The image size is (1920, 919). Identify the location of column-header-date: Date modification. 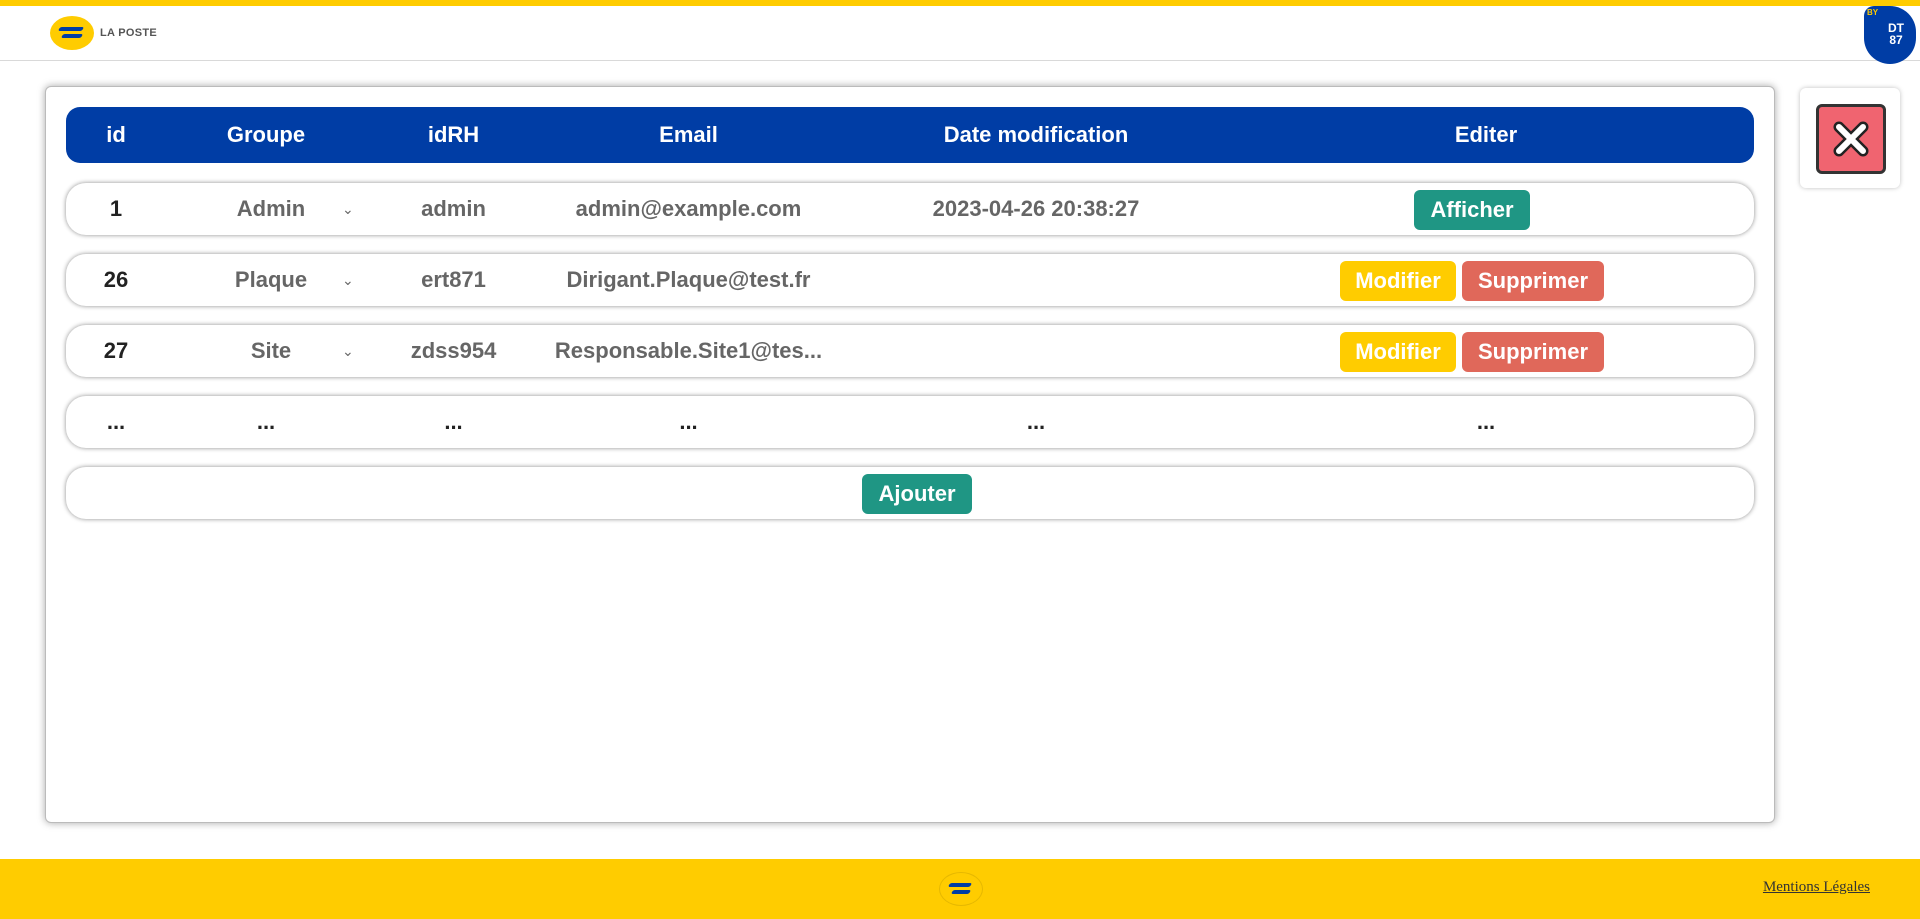
(1036, 134).